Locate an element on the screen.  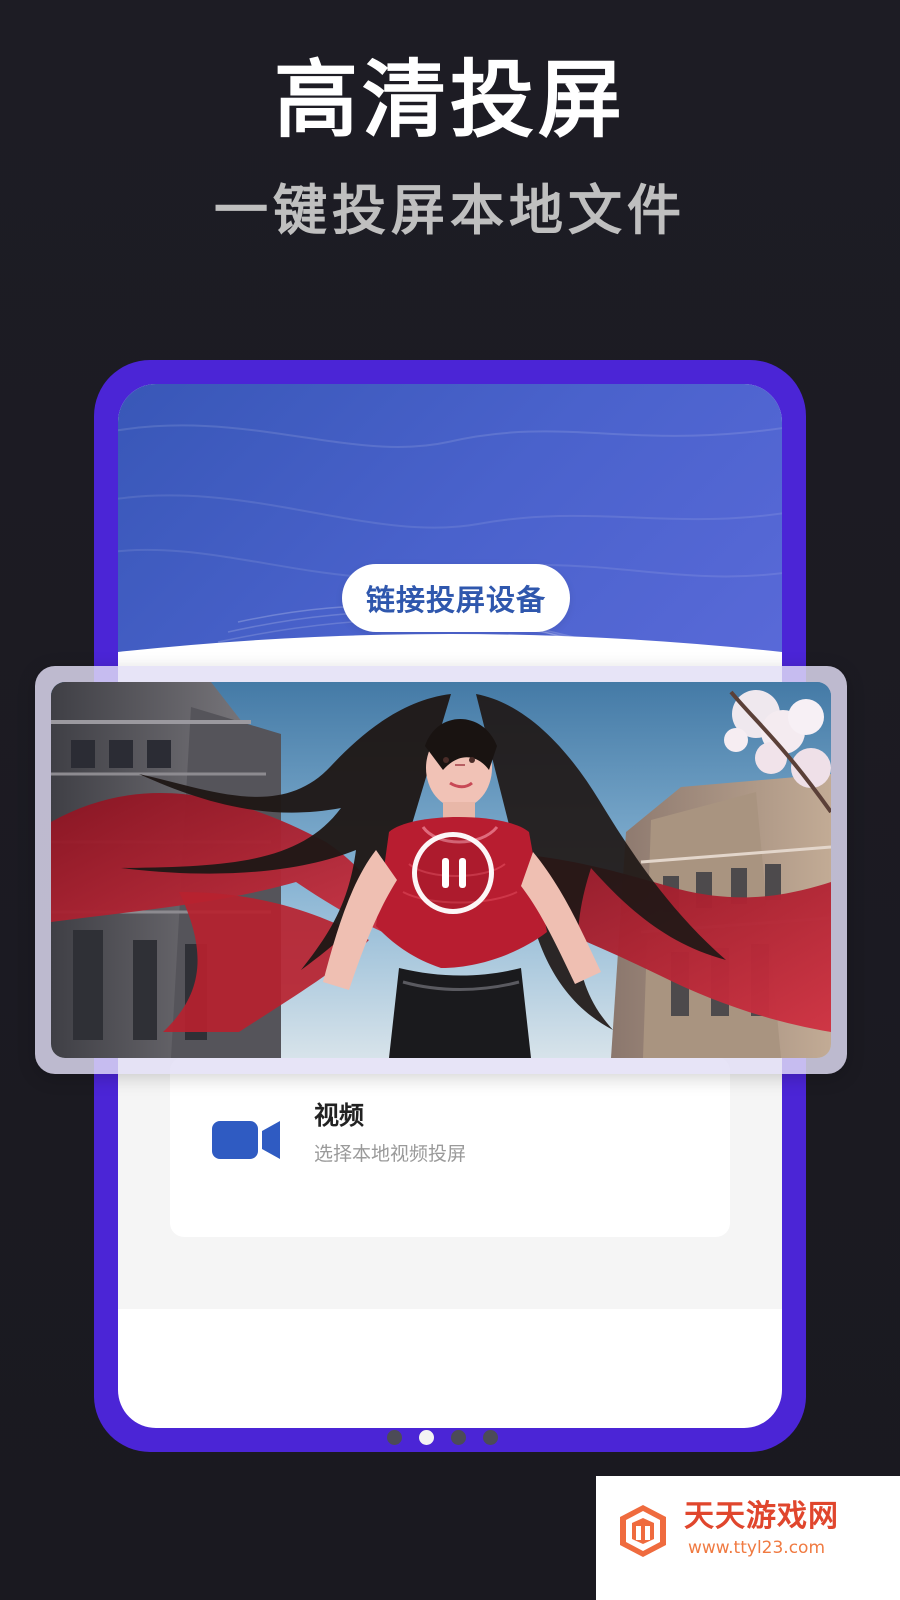
page-subtitle: 一键投屏本地文件 is located at coordinates (450, 210).